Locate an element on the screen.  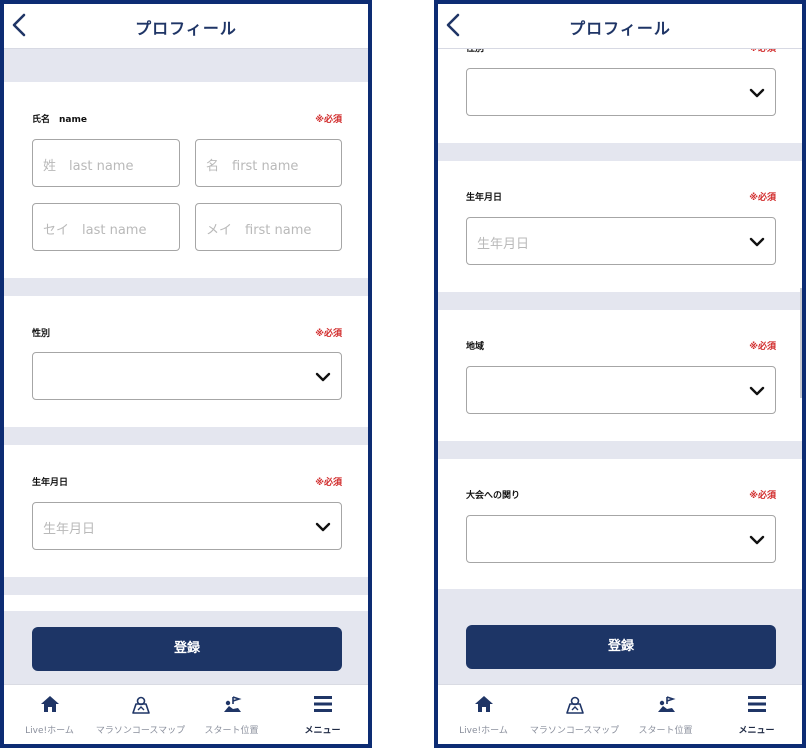
first-name-input: 名 first name is located at coordinates (268, 163).